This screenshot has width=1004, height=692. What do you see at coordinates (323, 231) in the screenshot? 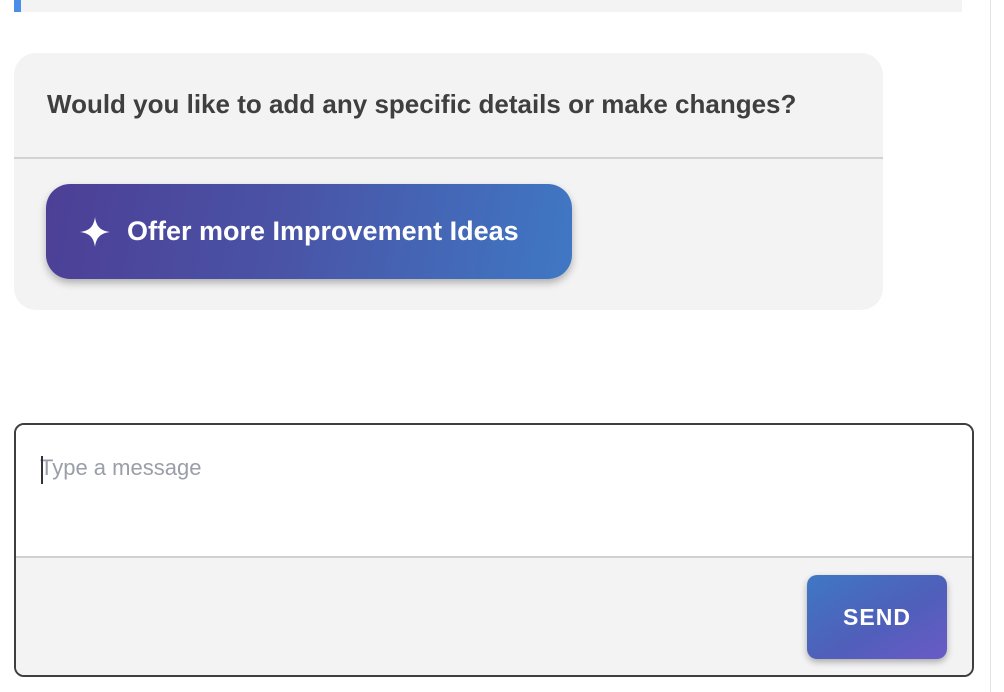
I see `offer-improvement-ideas-label: Offer more Improvement Ideas` at bounding box center [323, 231].